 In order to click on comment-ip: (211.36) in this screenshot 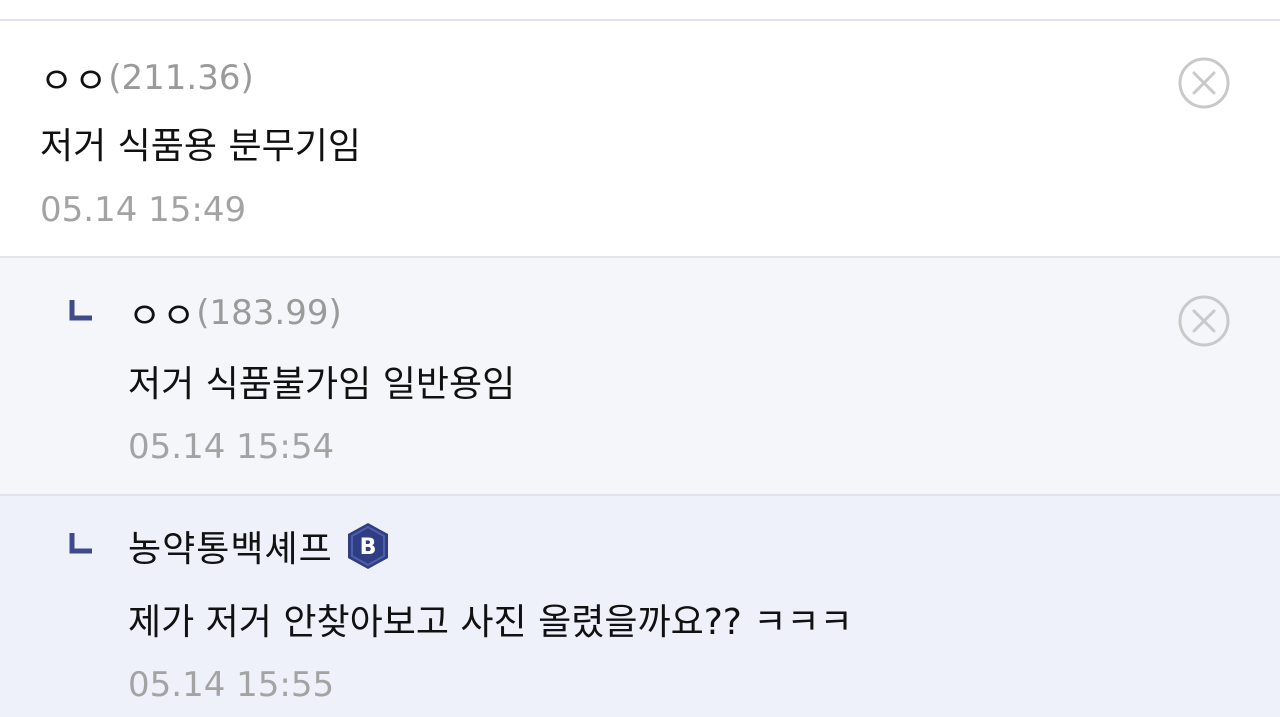, I will do `click(181, 78)`.